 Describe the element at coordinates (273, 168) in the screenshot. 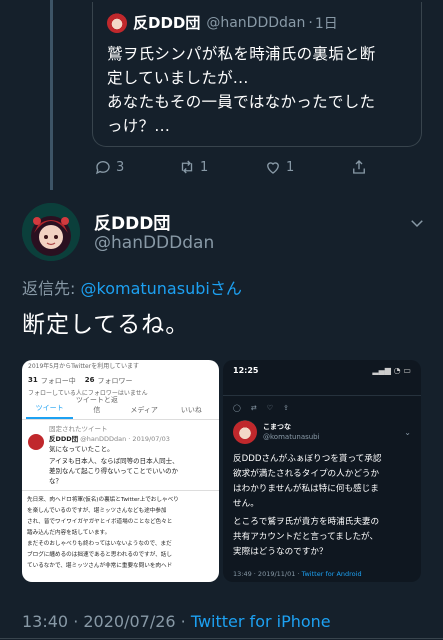

I see `like-icon` at that location.